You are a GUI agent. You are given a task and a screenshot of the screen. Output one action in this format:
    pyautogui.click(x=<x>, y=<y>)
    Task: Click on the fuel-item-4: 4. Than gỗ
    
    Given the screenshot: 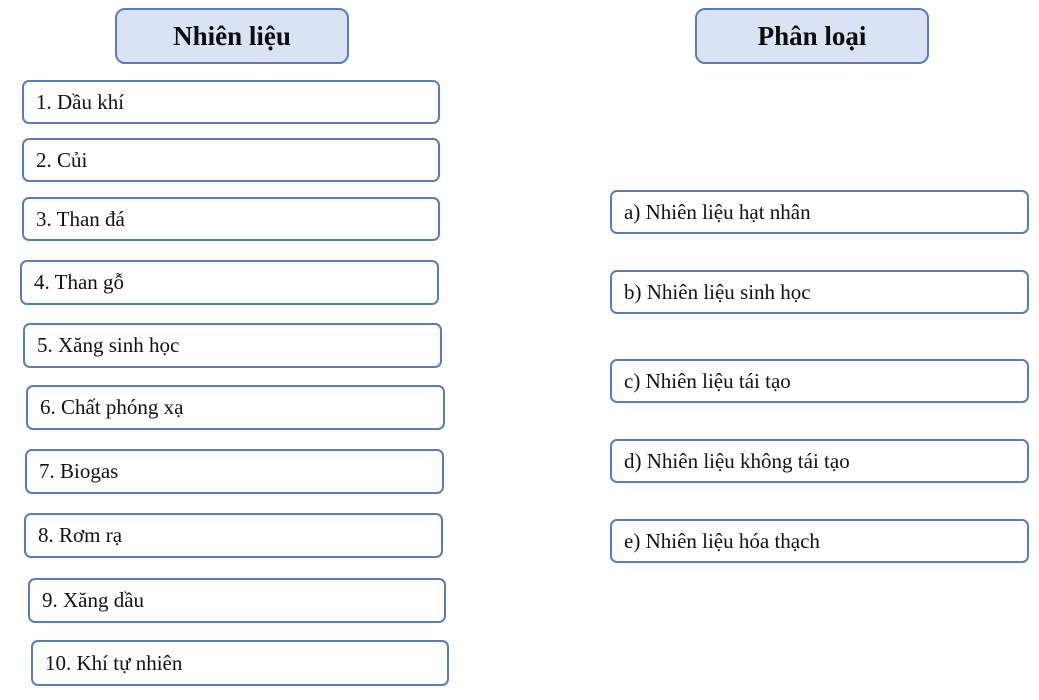 What is the action you would take?
    pyautogui.click(x=229, y=282)
    